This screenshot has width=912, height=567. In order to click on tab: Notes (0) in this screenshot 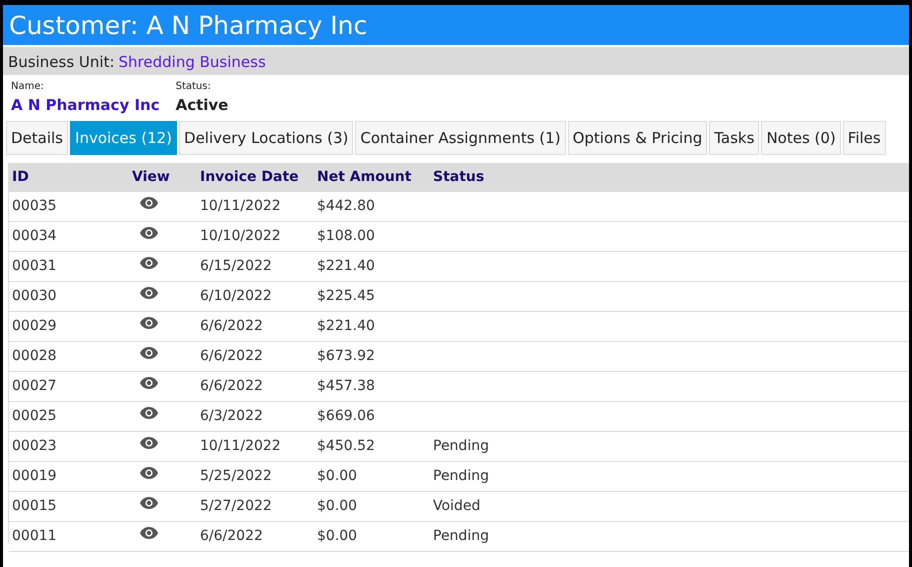, I will do `click(801, 137)`.